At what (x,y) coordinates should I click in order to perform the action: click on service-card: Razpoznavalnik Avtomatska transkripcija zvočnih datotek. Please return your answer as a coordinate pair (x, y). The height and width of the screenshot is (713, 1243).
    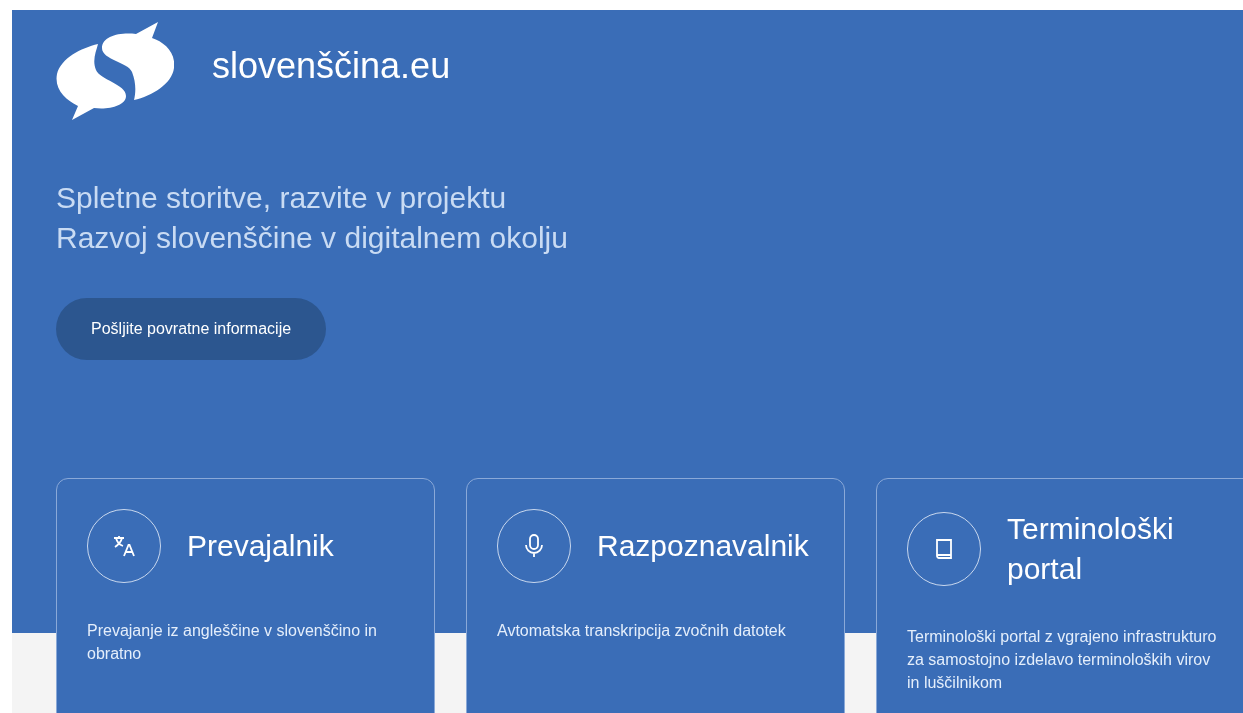
    Looking at the image, I should click on (655, 595).